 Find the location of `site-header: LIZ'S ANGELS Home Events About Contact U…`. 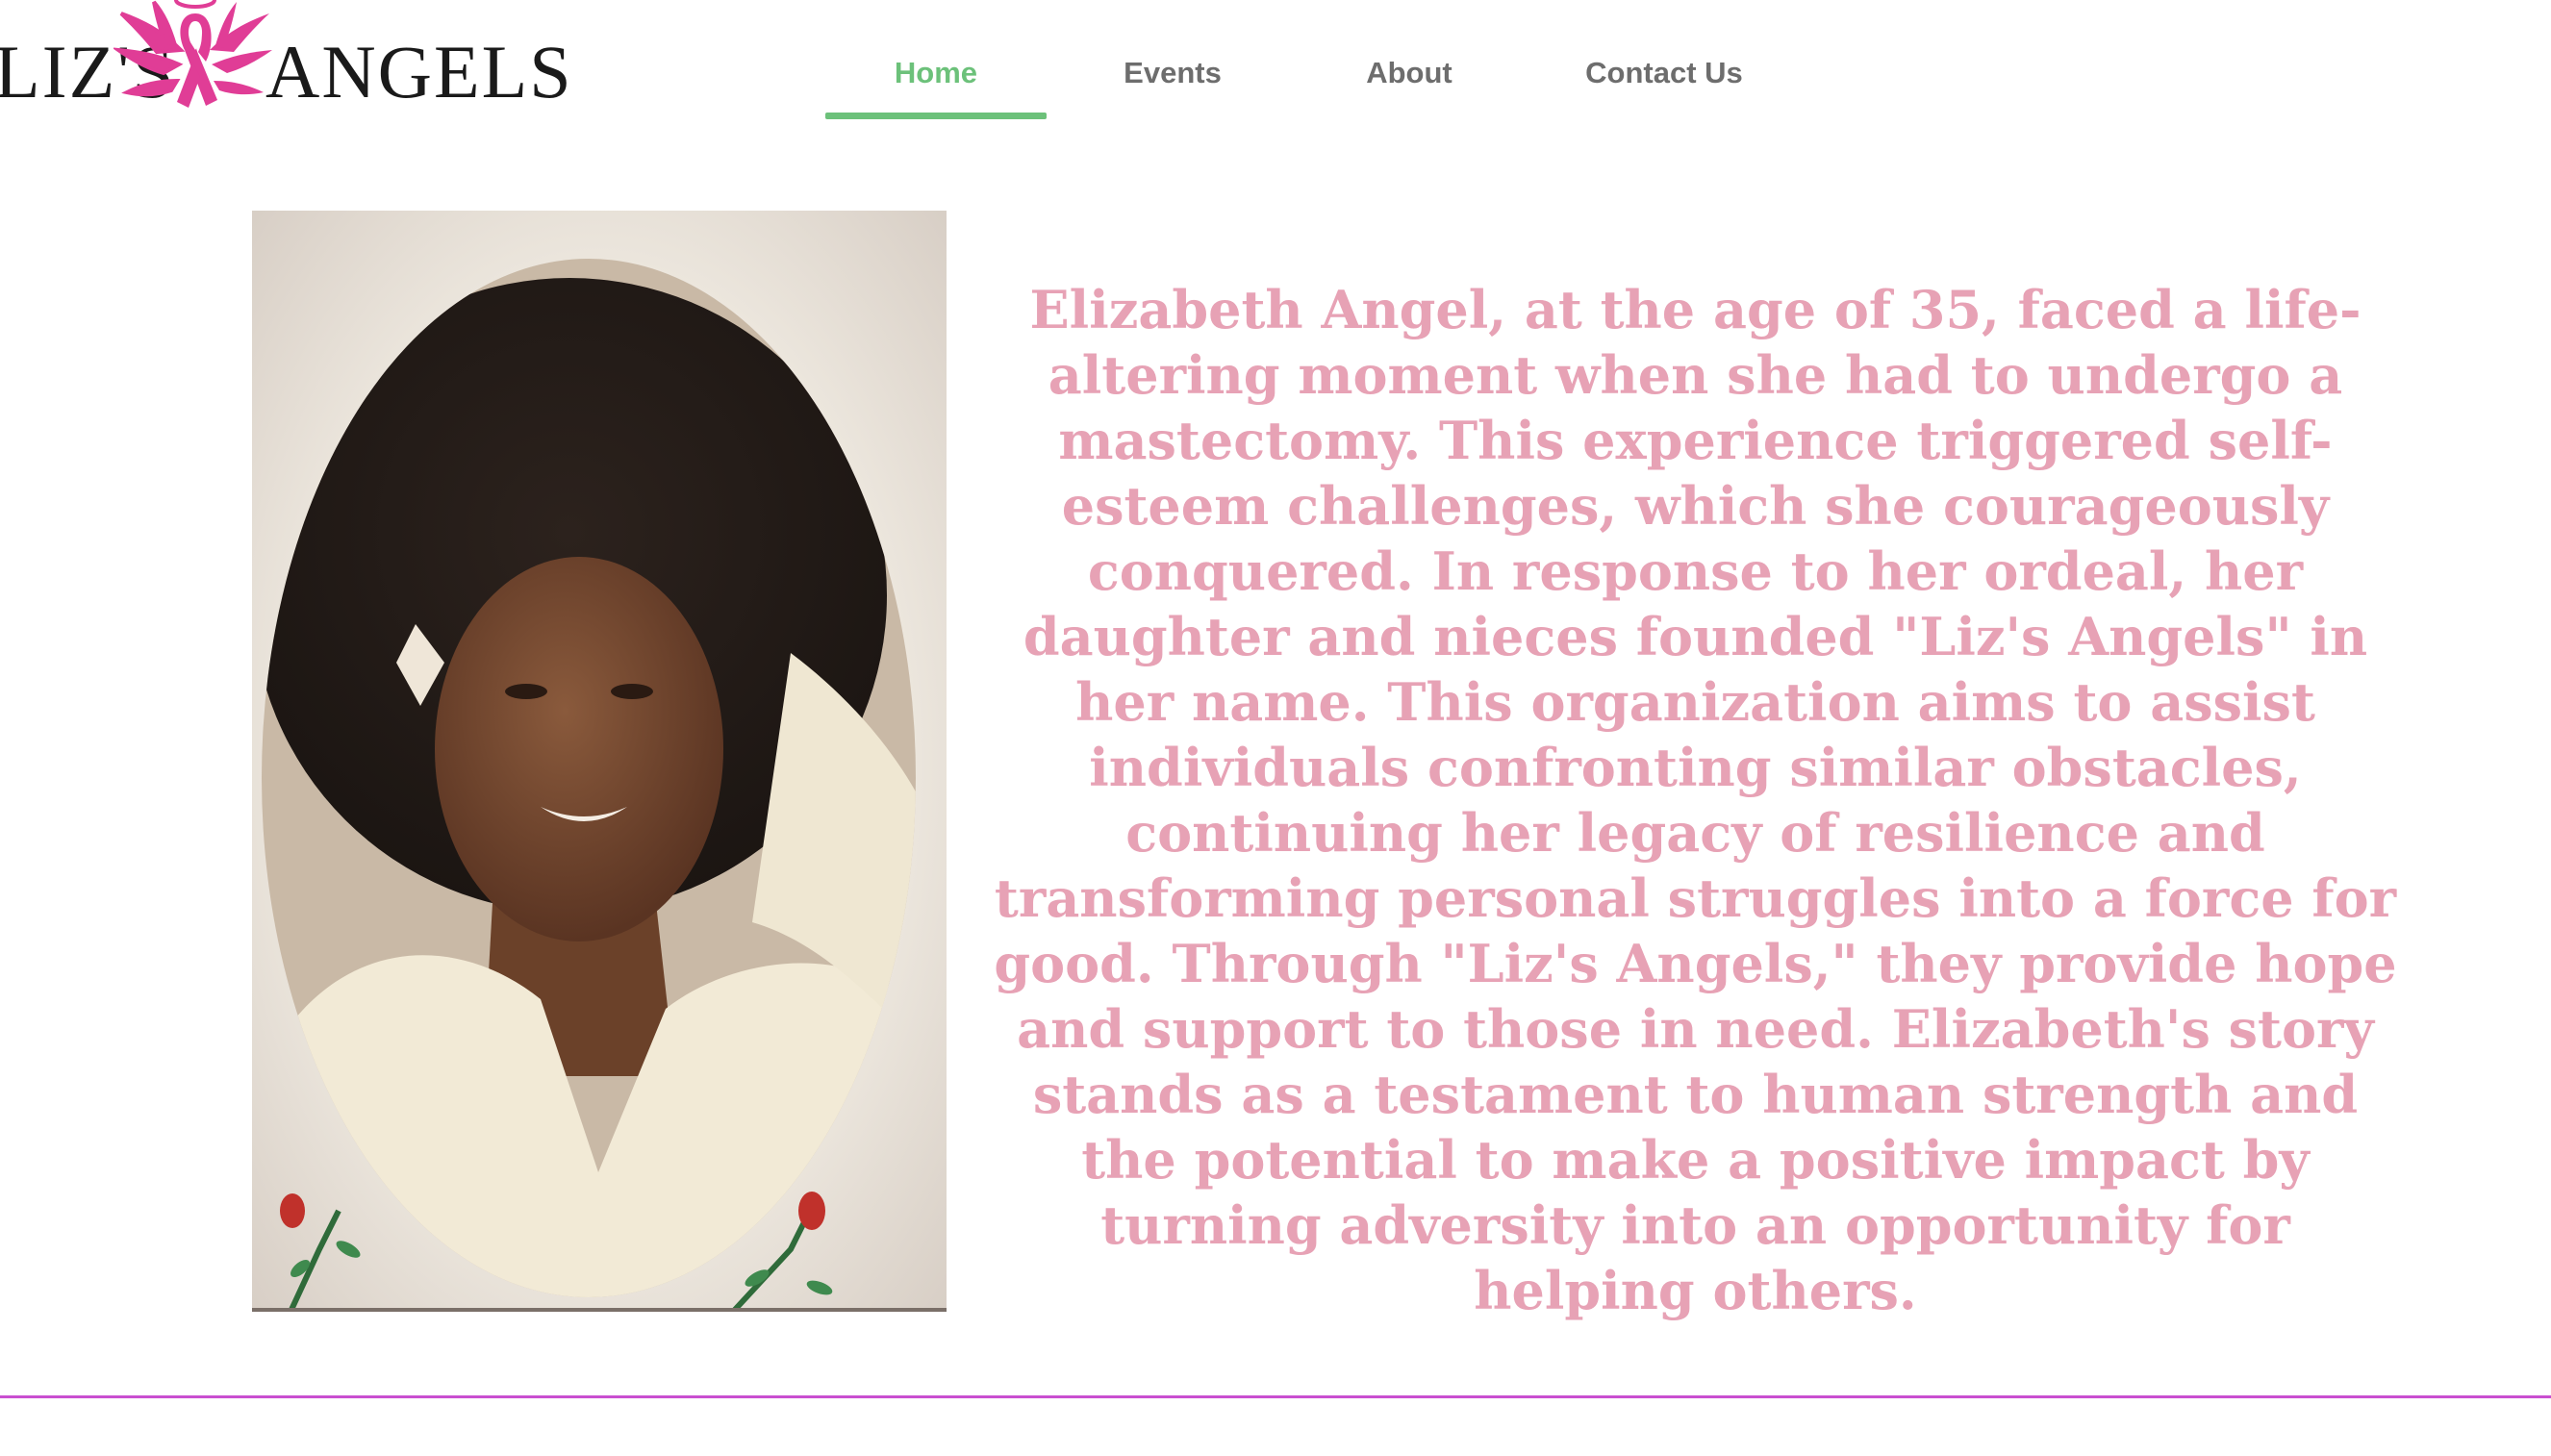

site-header: LIZ'S ANGELS Home Events About Contact U… is located at coordinates (1275, 77).